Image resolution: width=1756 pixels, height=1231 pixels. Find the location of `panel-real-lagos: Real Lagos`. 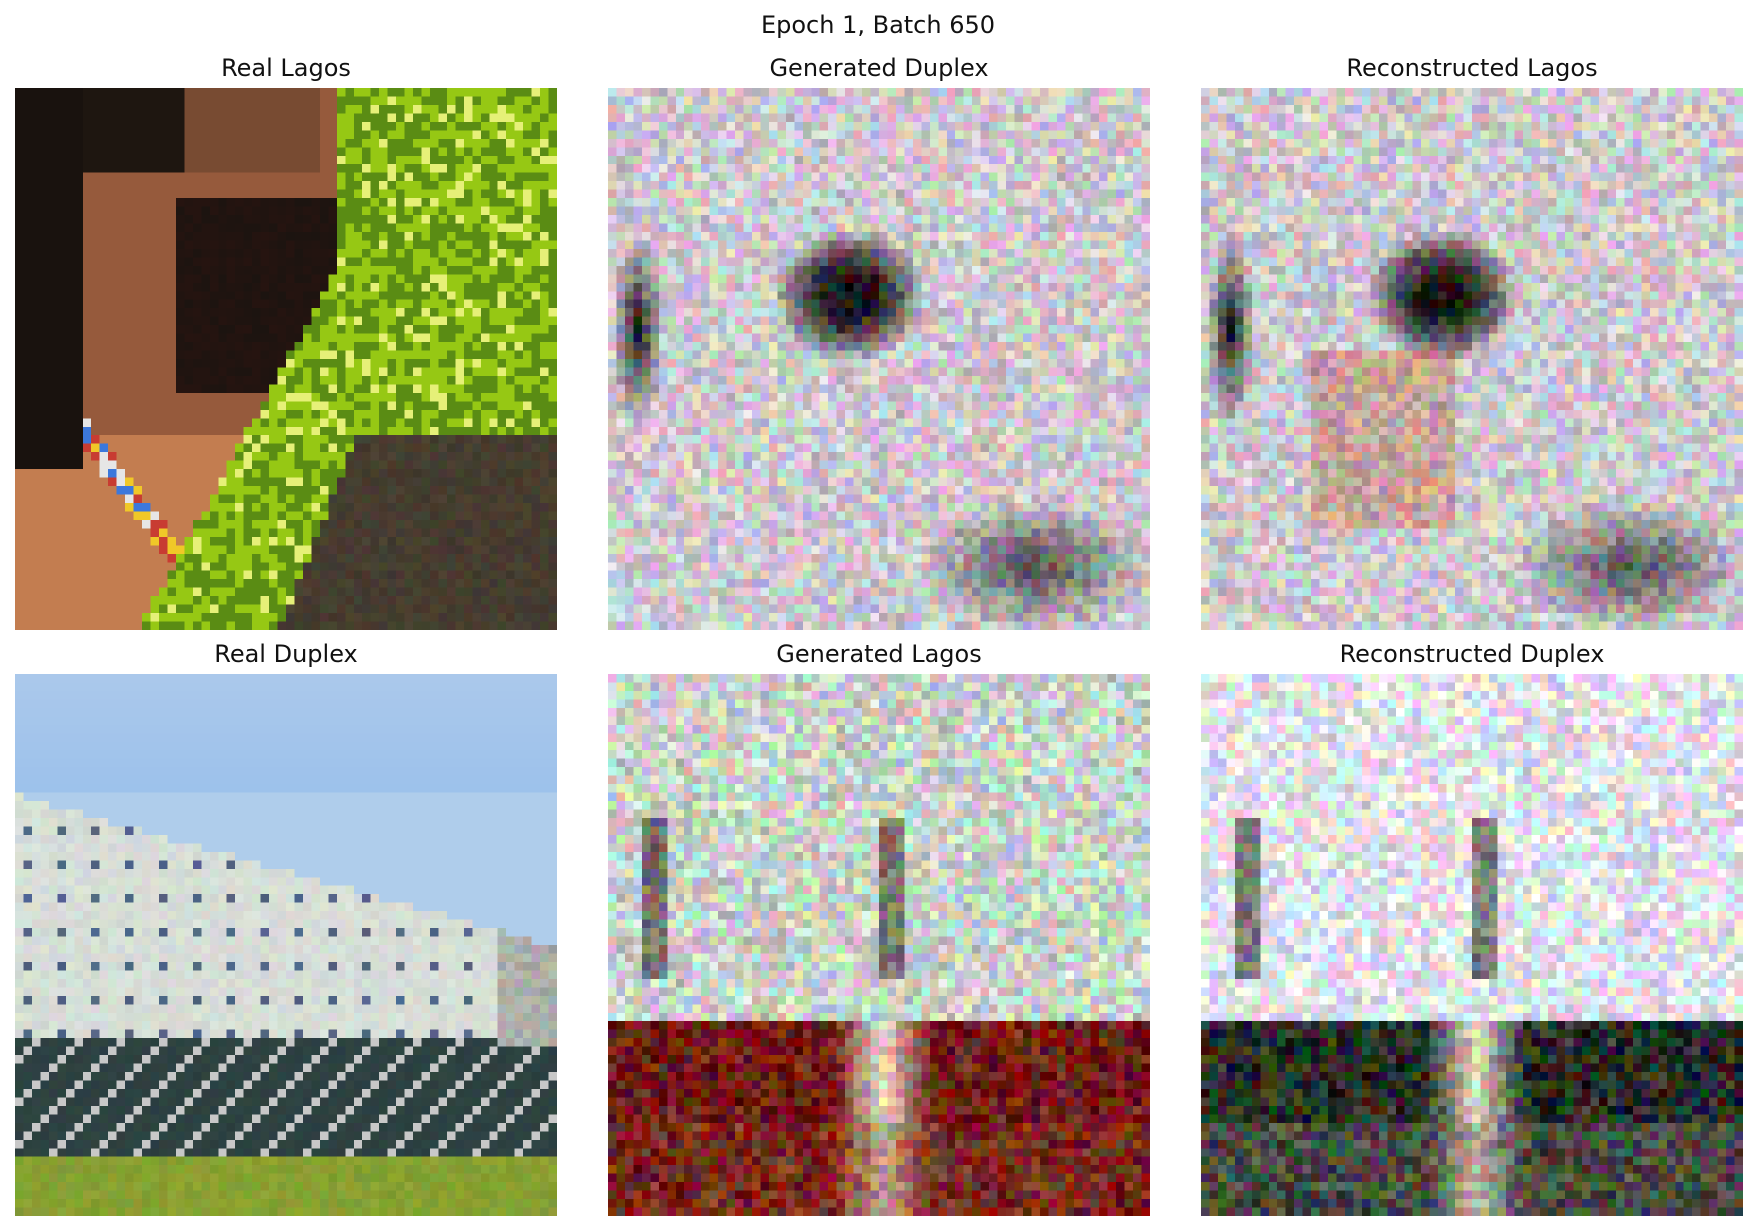

panel-real-lagos: Real Lagos is located at coordinates (286, 339).